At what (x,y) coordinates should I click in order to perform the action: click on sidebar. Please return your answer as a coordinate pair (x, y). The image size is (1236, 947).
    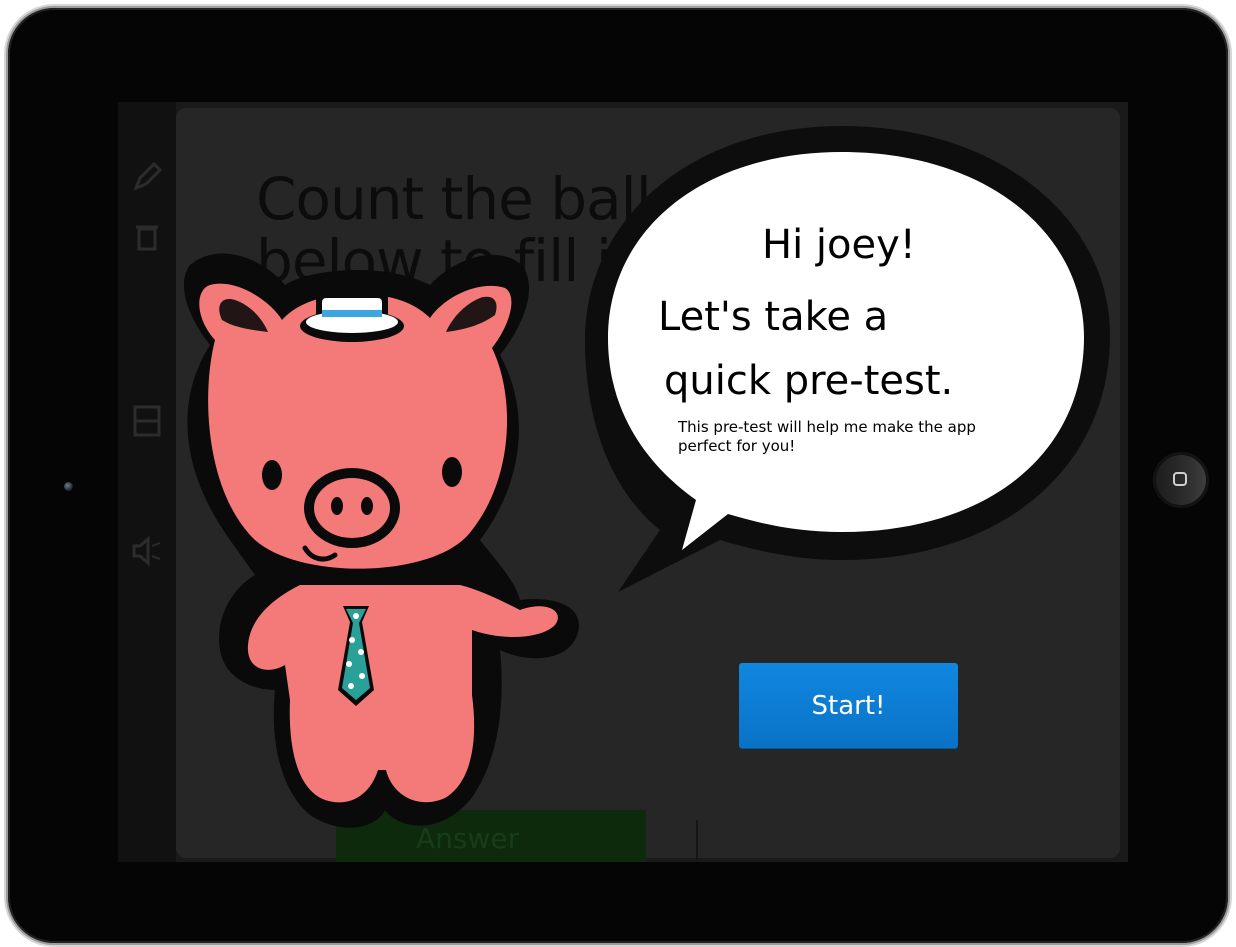
    Looking at the image, I should click on (147, 482).